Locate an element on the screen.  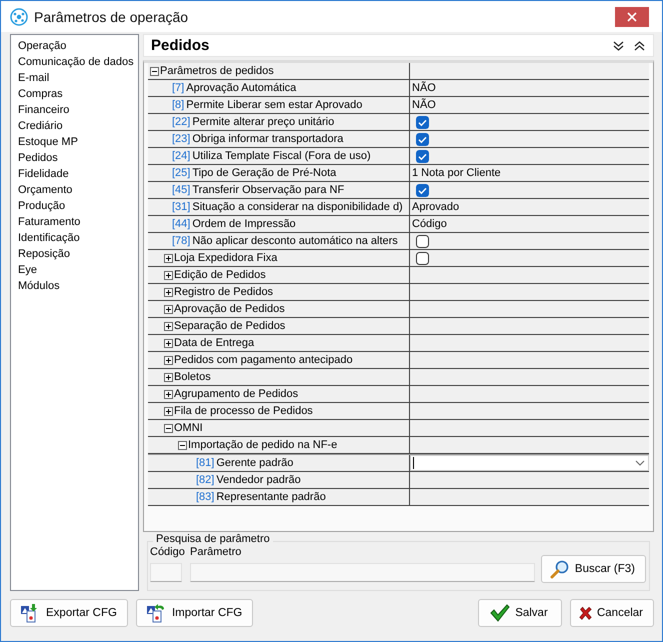
sidebar-item: Reposição is located at coordinates (74, 254).